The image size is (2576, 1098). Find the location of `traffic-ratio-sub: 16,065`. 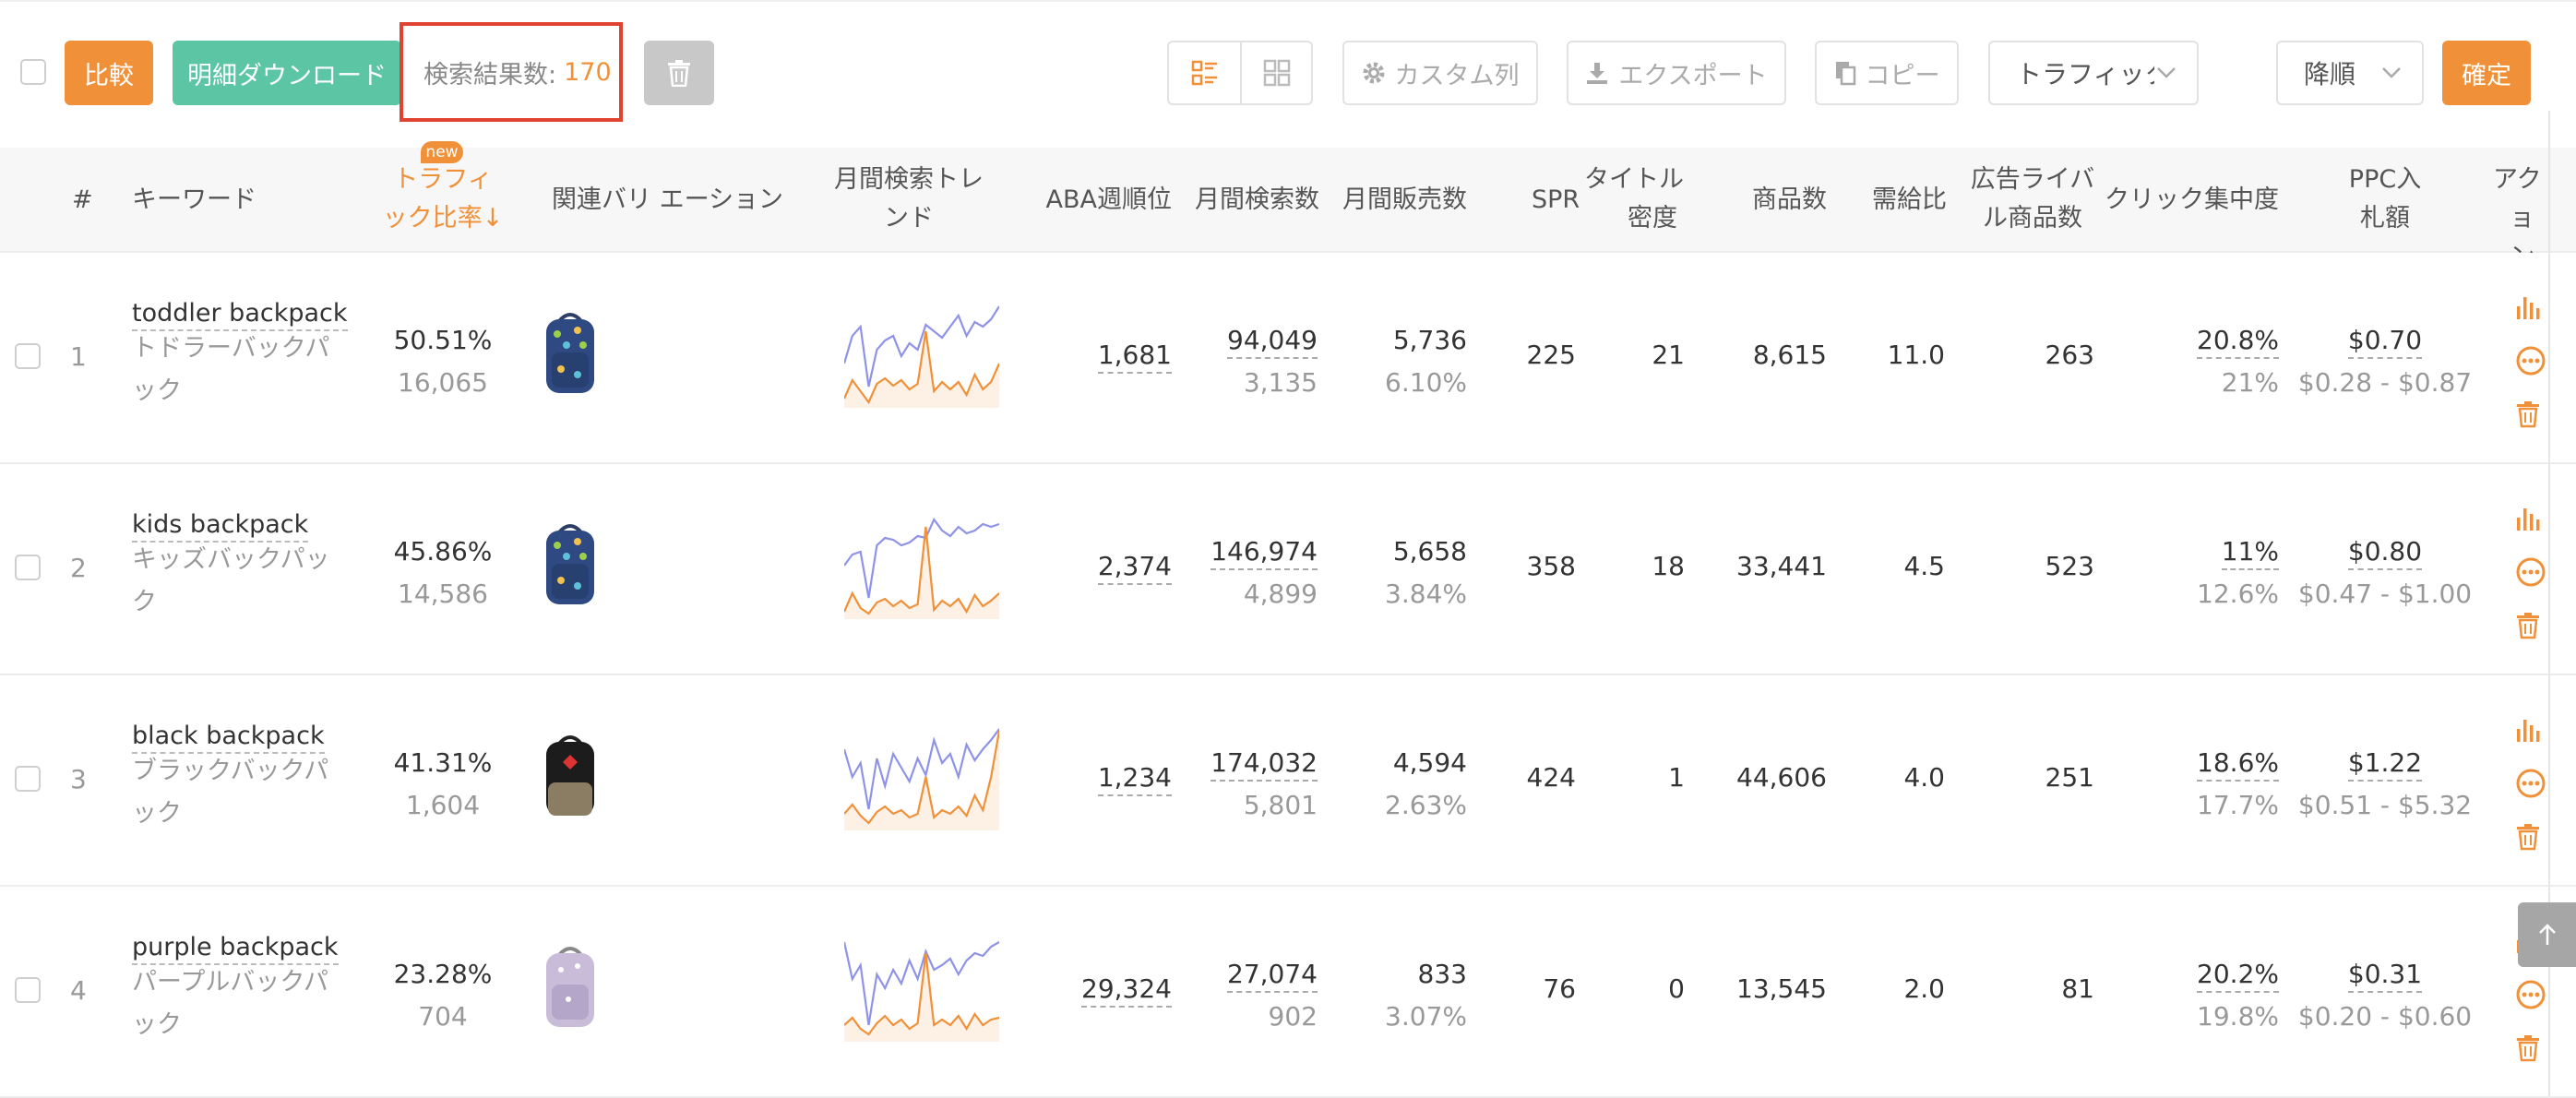

traffic-ratio-sub: 16,065 is located at coordinates (443, 382).